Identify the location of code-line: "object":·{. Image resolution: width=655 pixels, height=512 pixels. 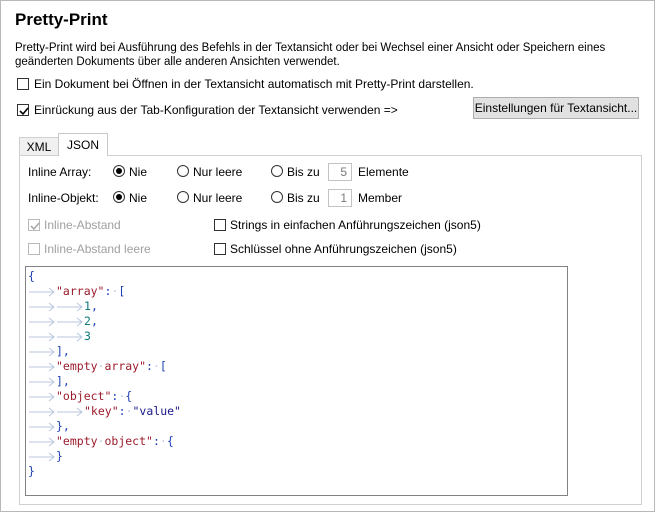
(104, 396).